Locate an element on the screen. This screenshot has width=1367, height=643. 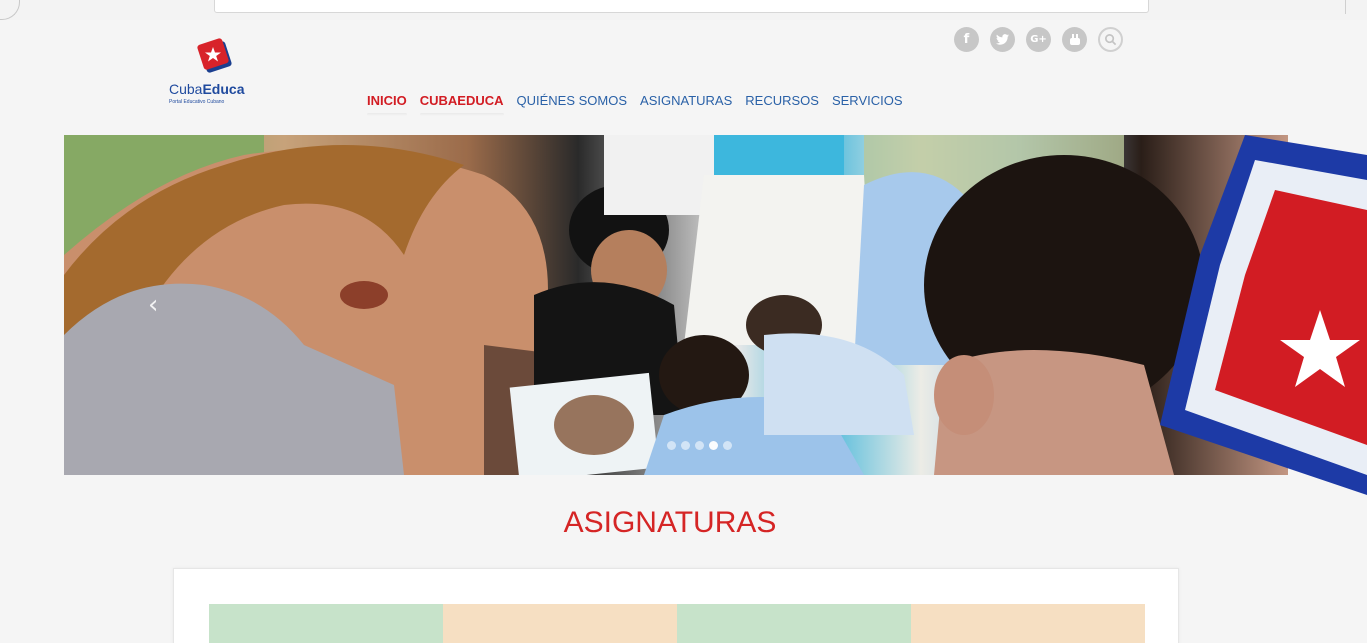
site-logo: CubaEduca Portal Educativo Cubano is located at coordinates (219, 78).